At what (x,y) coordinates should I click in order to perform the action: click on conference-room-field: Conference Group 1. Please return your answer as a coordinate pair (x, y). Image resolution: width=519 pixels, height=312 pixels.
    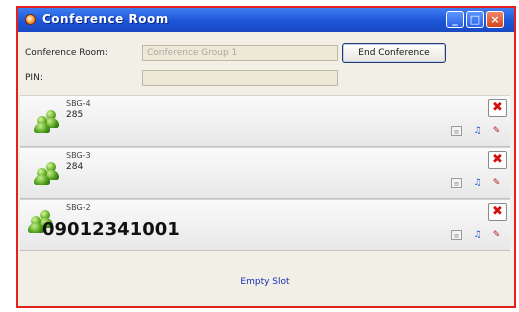
    Looking at the image, I should click on (240, 53).